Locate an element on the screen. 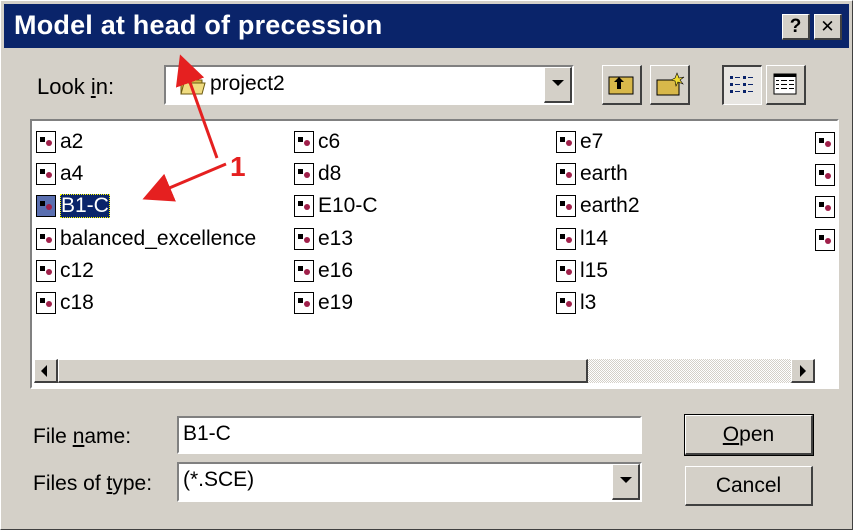 The width and height of the screenshot is (853, 530). list-view-icon is located at coordinates (741, 84).